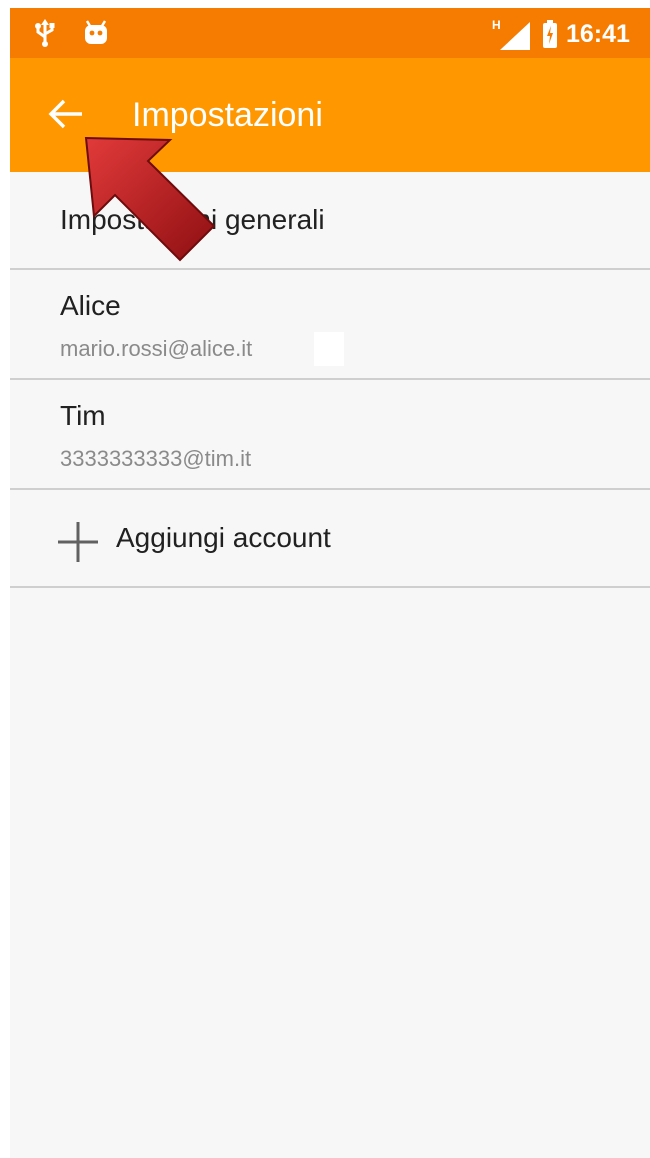  Describe the element at coordinates (90, 305) in the screenshot. I see `account-name: Alice` at that location.